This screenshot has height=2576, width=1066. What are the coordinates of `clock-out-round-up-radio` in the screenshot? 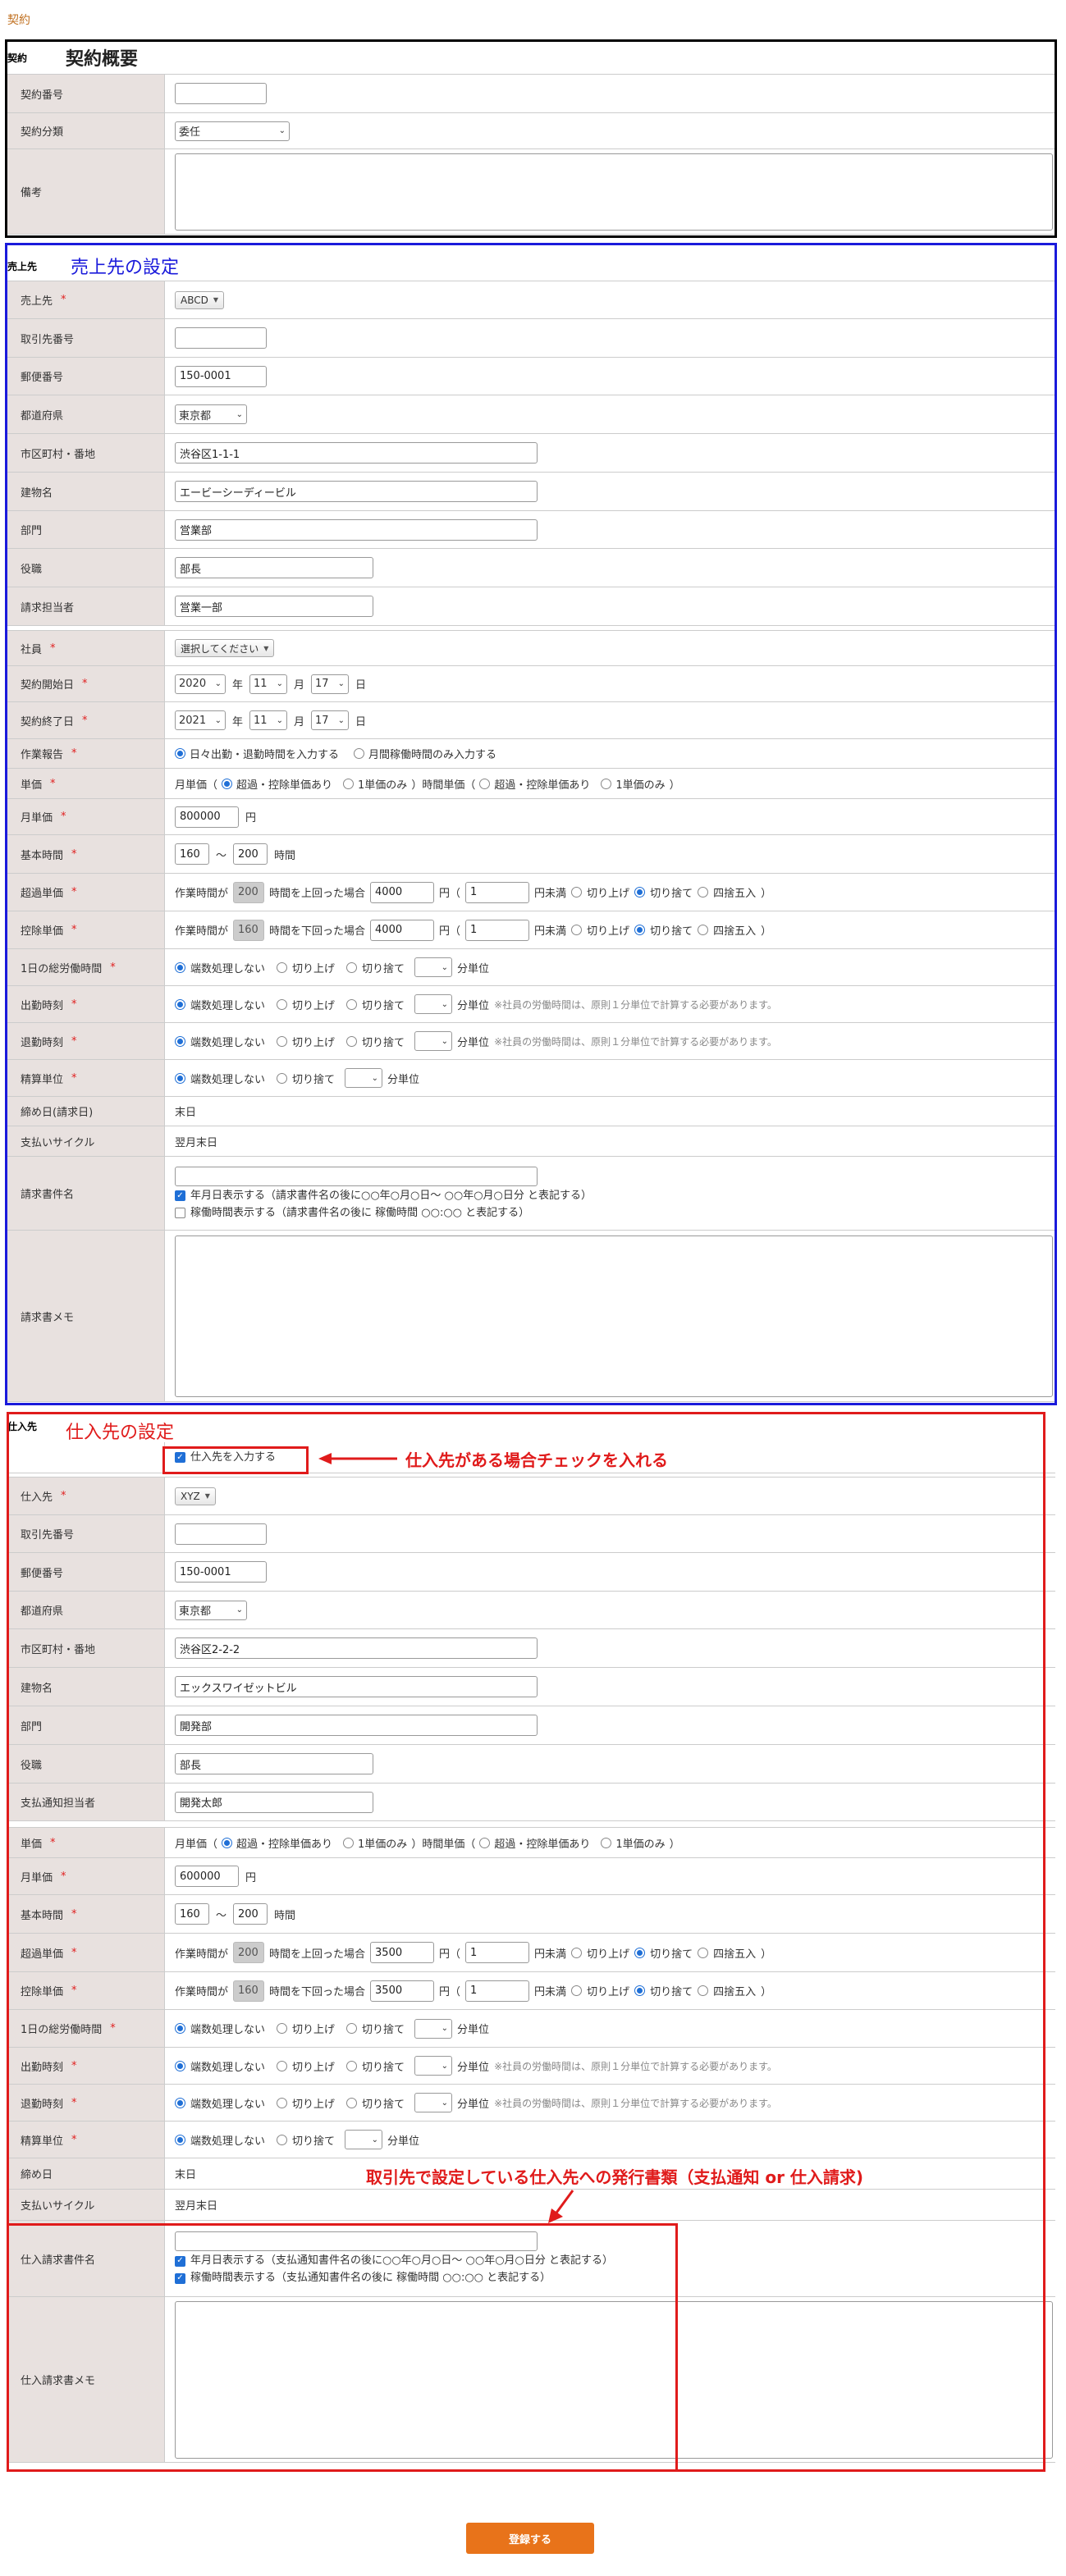 It's located at (282, 1041).